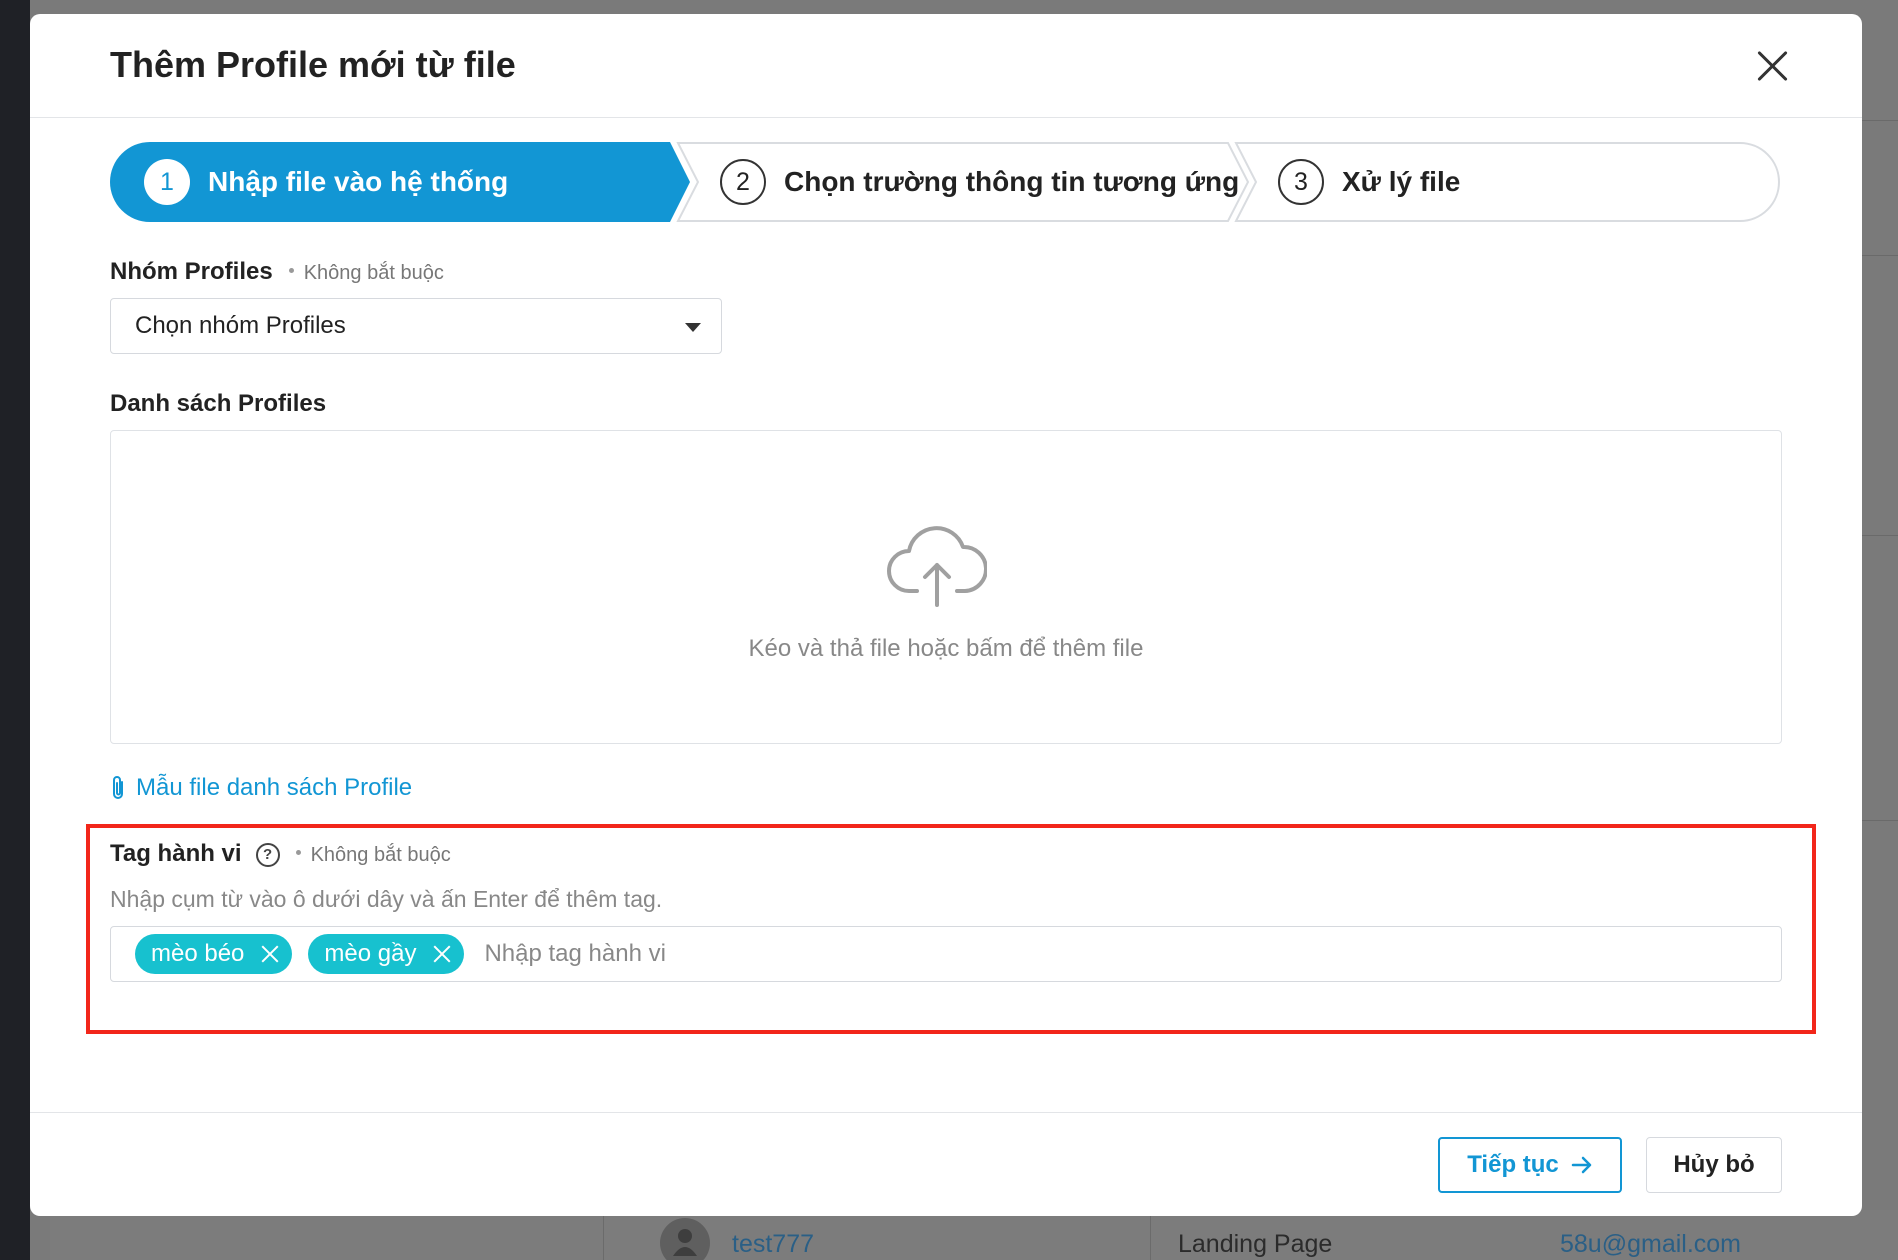 This screenshot has height=1260, width=1898. I want to click on step-3-label: Xử lý file, so click(1401, 181).